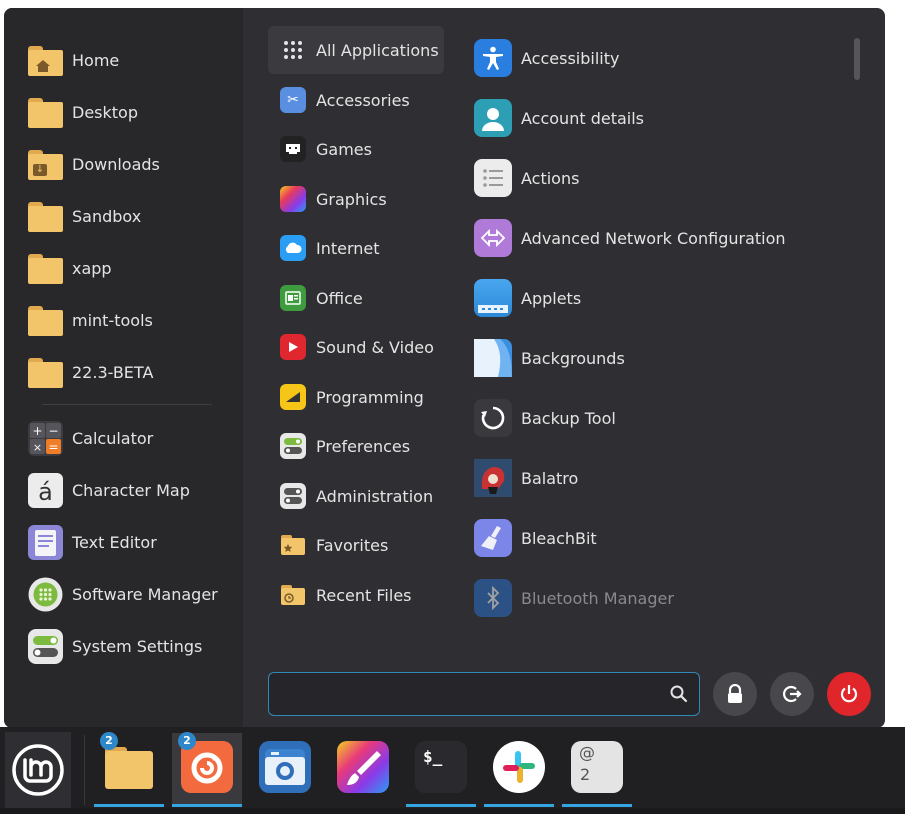 Image resolution: width=905 pixels, height=814 pixels. I want to click on app-label: Advanced Network Configuration, so click(653, 238).